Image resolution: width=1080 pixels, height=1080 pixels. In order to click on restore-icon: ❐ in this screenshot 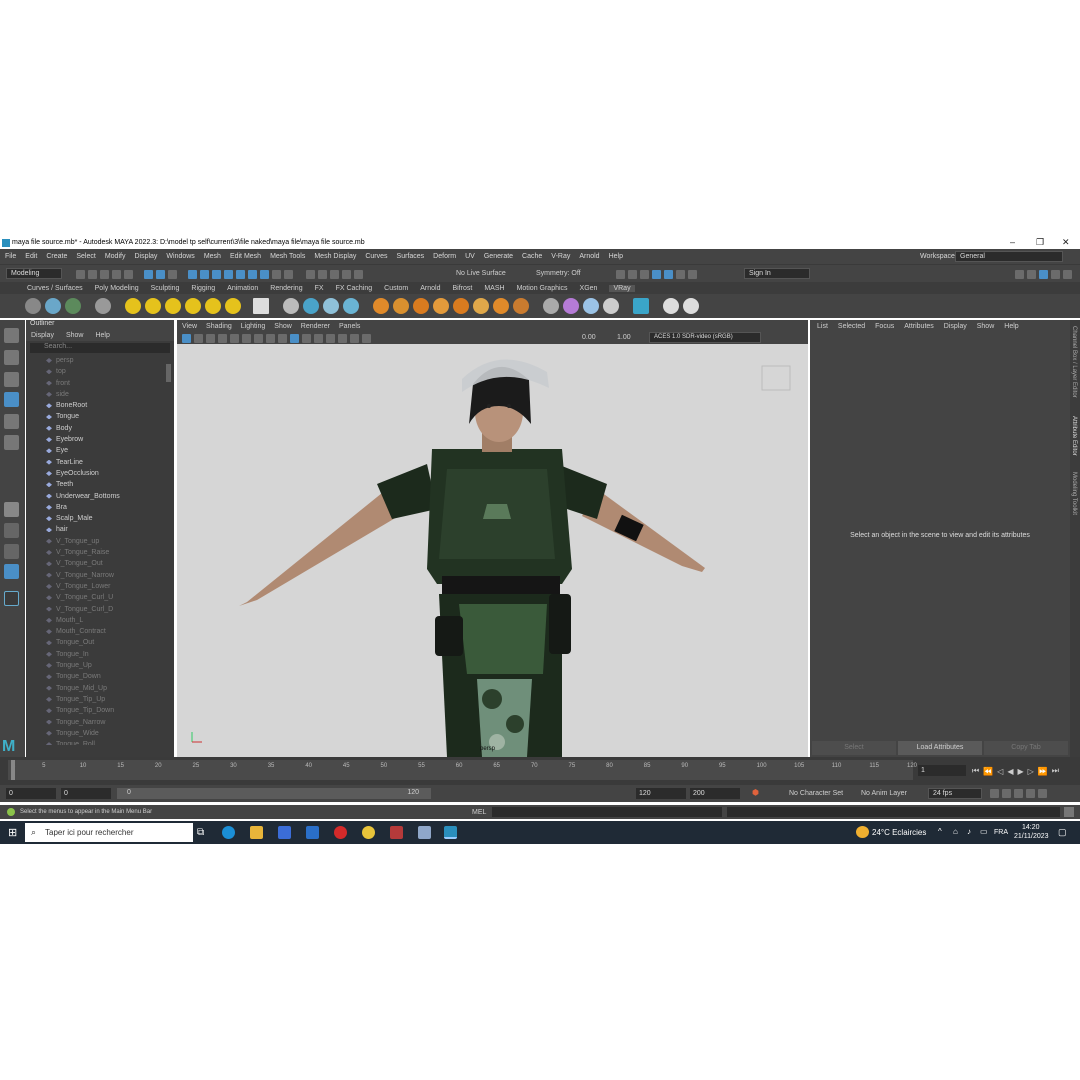, I will do `click(1040, 242)`.